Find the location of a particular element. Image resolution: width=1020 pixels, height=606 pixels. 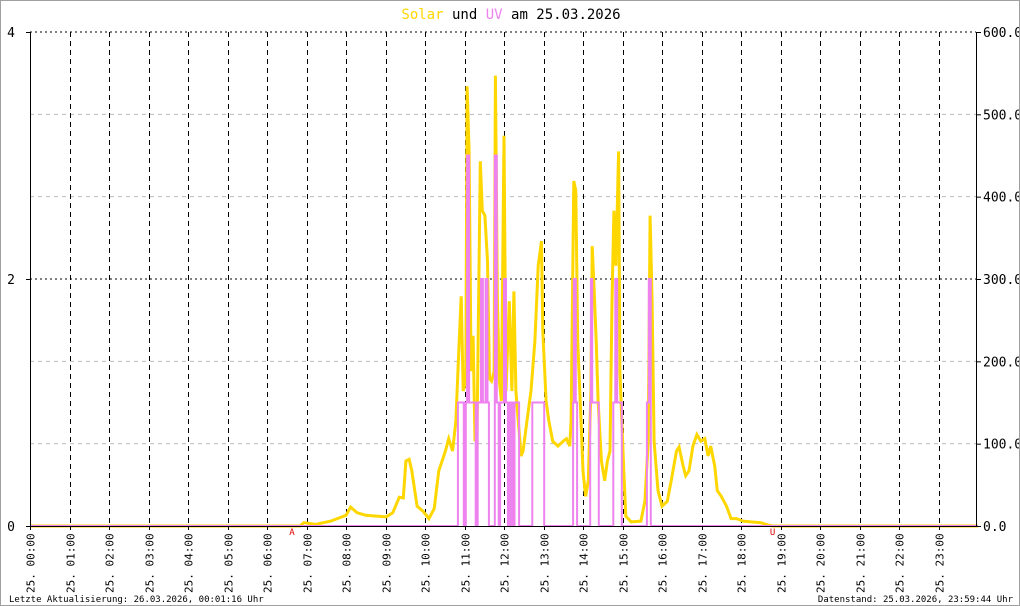

x-tick-label: 25. 03:00 is located at coordinates (150, 563).